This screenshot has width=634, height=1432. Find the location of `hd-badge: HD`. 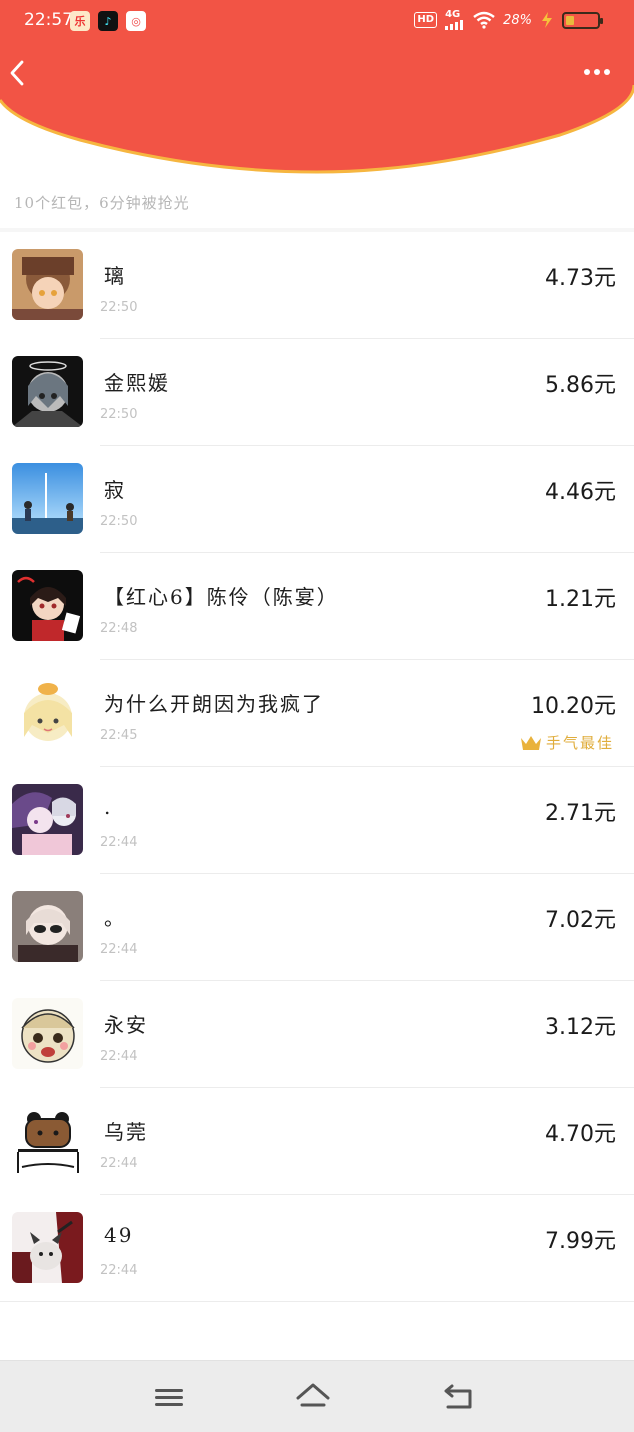

hd-badge: HD is located at coordinates (426, 20).